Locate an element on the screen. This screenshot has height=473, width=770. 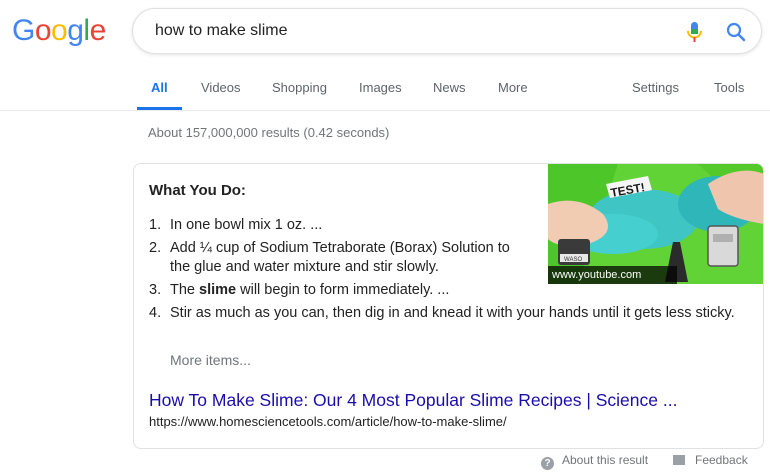
logo-letter: g is located at coordinates (75, 30).